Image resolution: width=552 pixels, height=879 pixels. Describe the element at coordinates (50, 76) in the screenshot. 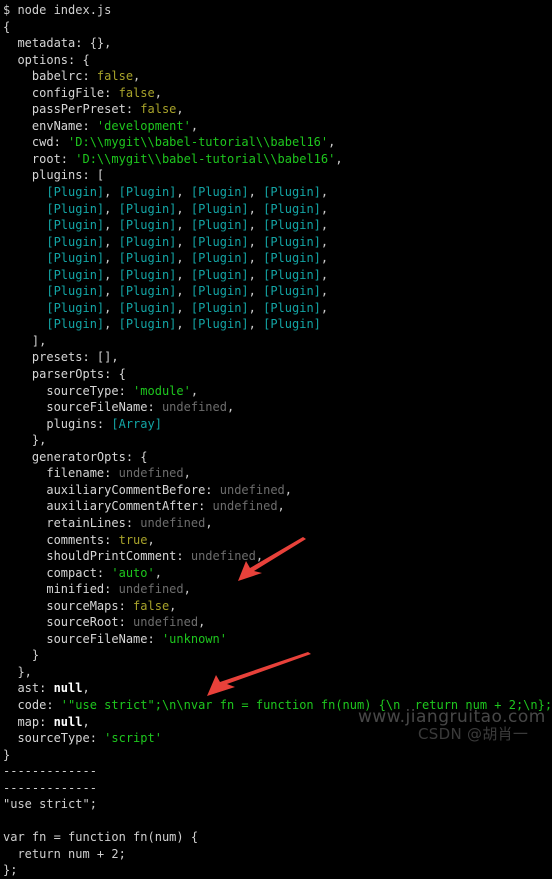

I see `token: babelrc:` at that location.